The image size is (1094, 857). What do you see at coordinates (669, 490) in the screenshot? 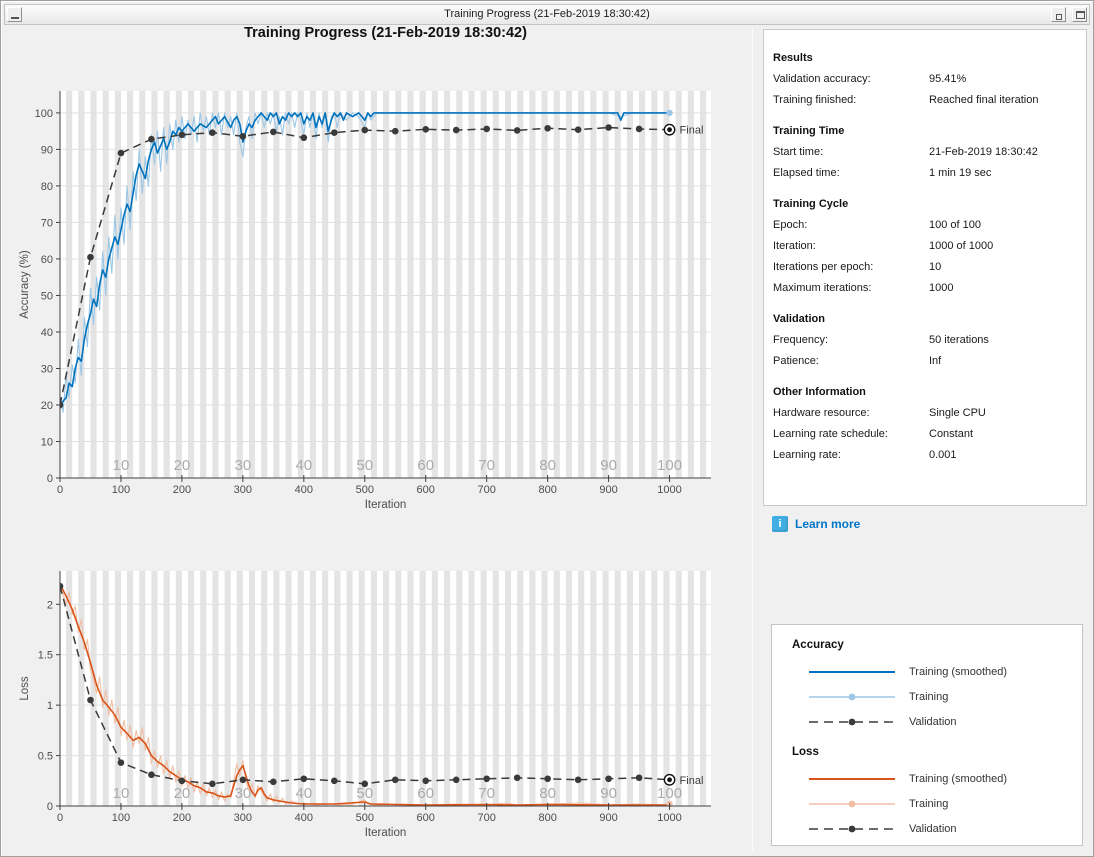
I see `x-tick-label: 1000` at bounding box center [669, 490].